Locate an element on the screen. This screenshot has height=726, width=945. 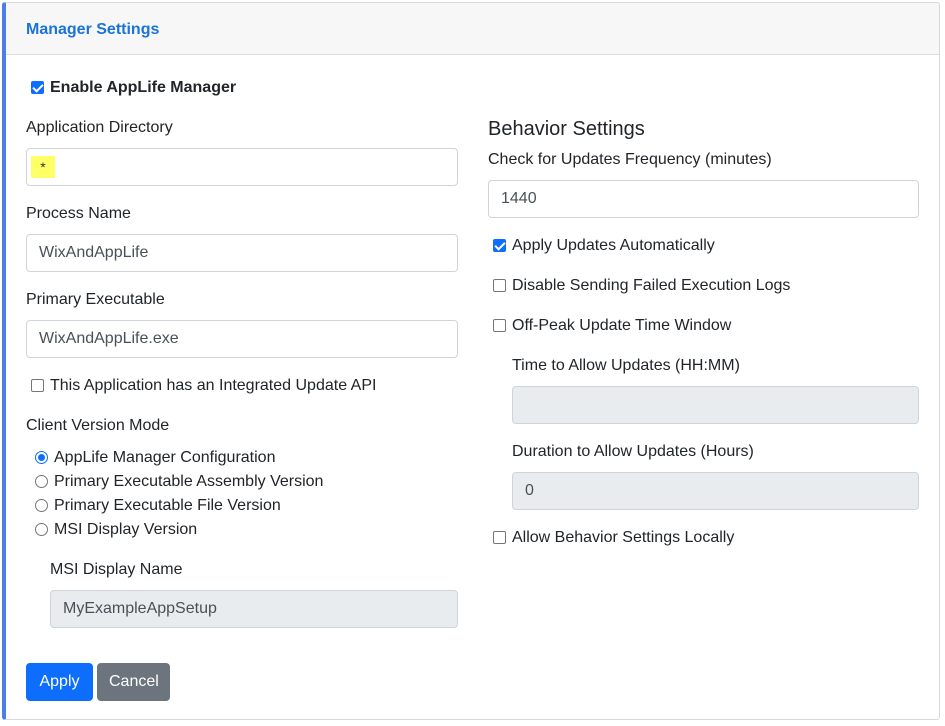
off-peak-checkbox is located at coordinates (499, 325).